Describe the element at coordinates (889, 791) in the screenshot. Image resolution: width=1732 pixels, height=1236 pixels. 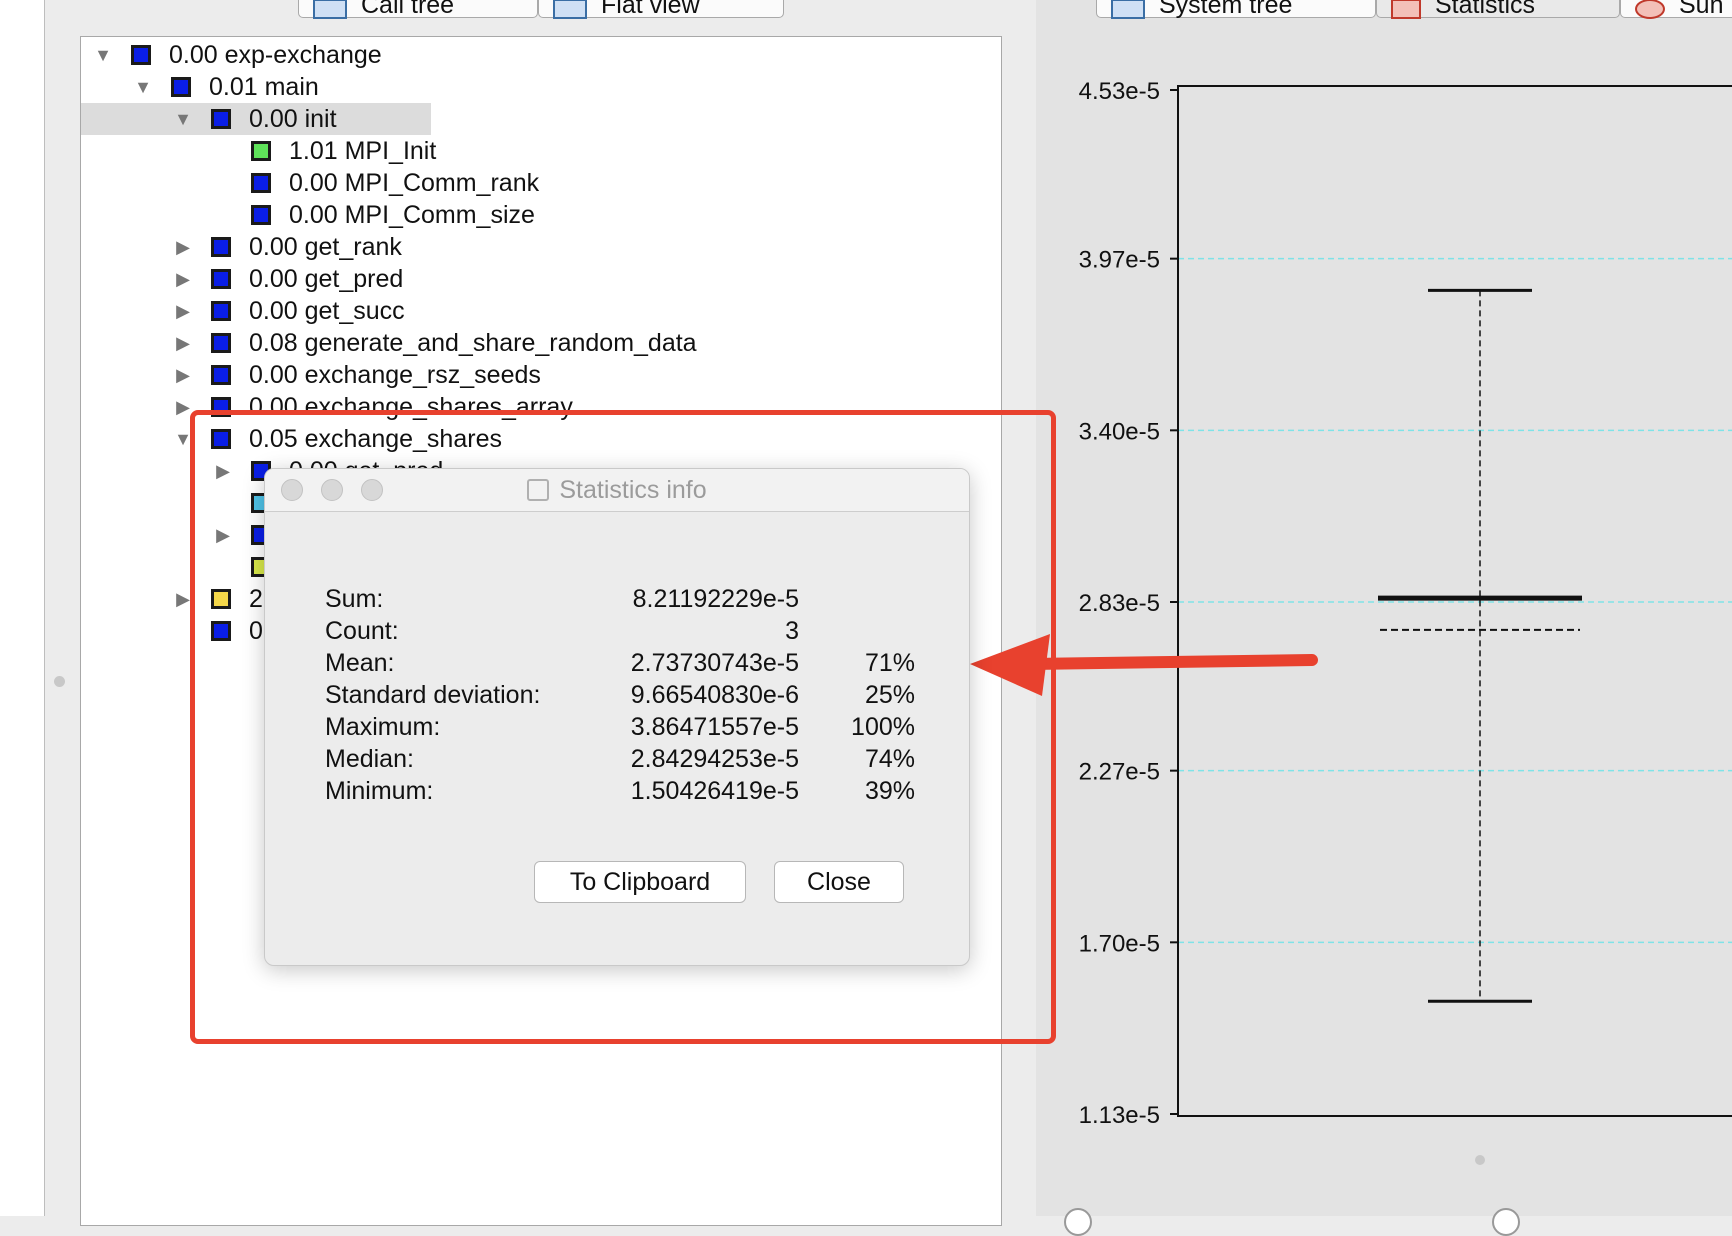
I see `stat-percent: 39%` at that location.